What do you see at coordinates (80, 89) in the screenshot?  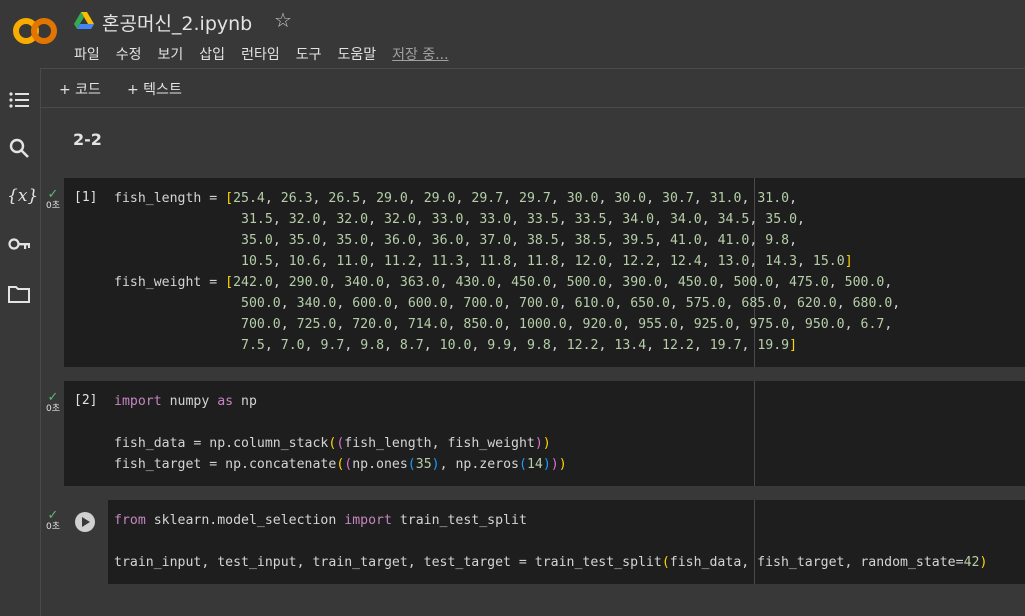 I see `add-code-button: + 코드` at bounding box center [80, 89].